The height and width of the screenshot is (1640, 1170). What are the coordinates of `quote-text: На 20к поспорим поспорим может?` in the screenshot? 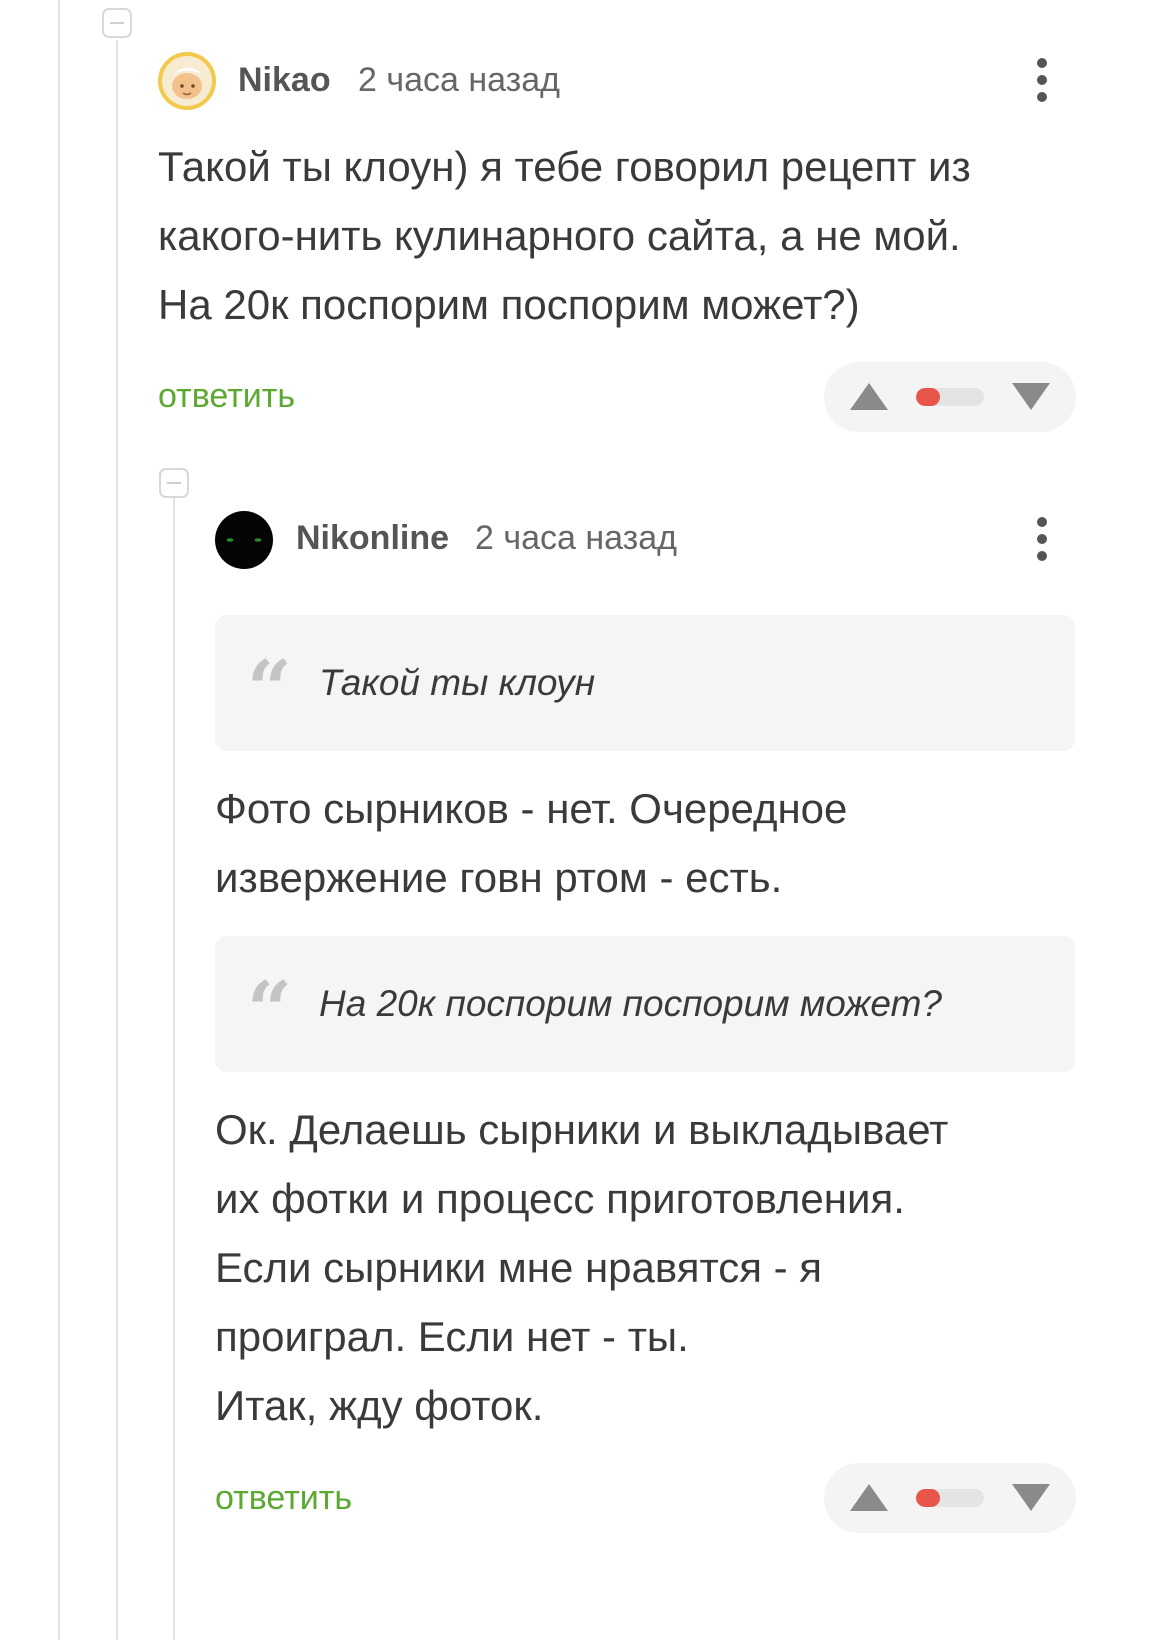 It's located at (630, 1003).